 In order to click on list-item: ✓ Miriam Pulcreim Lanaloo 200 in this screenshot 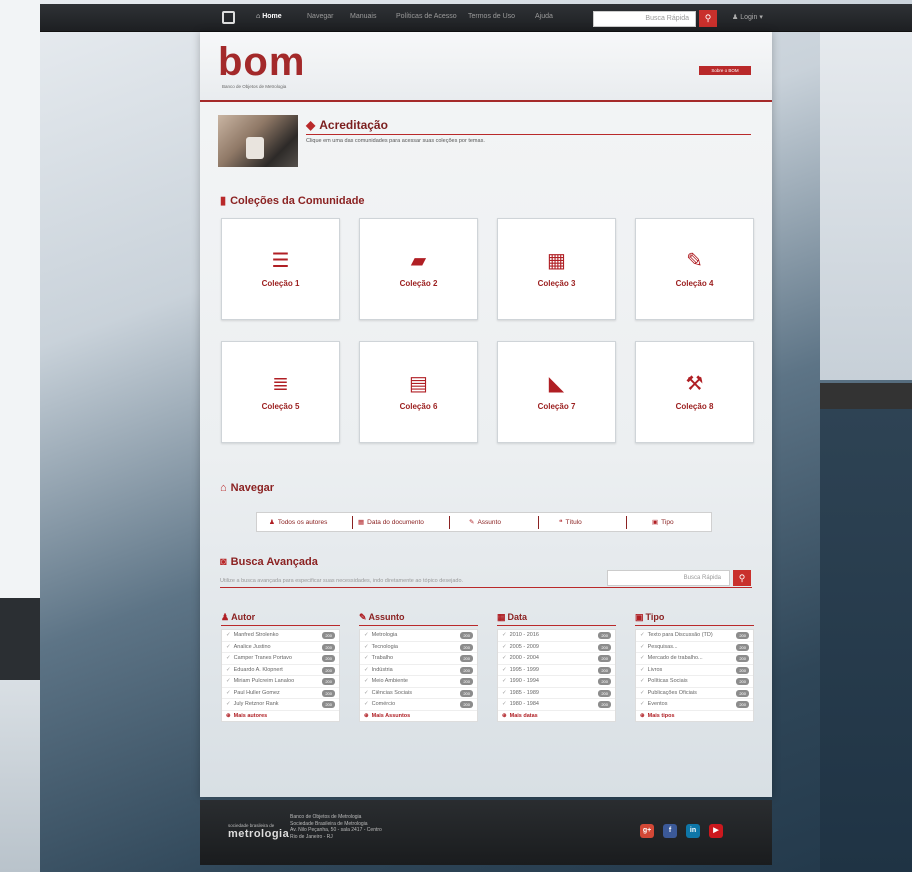, I will do `click(280, 682)`.